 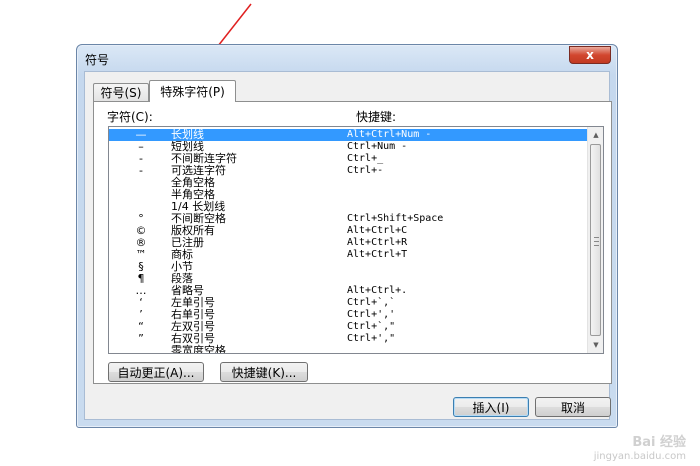 I want to click on character-name: 段落, so click(x=182, y=278).